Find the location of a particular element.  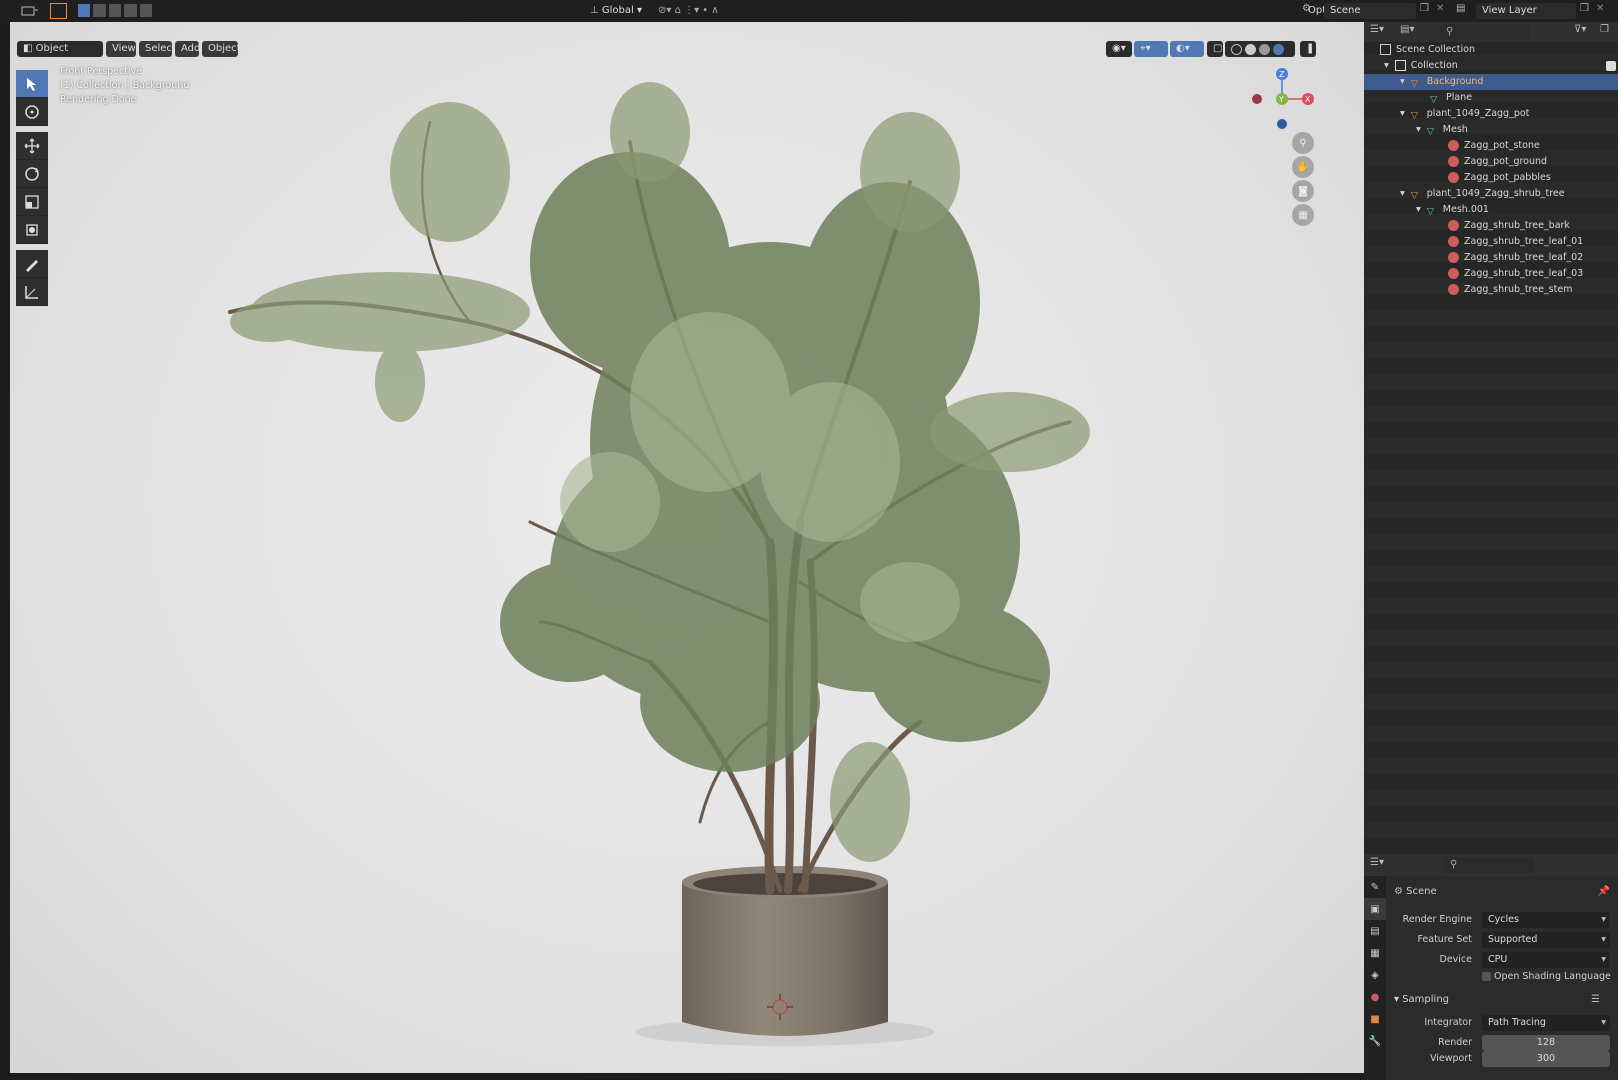

integrator-dropdown: Path Tracing ▾ is located at coordinates (1546, 1023).